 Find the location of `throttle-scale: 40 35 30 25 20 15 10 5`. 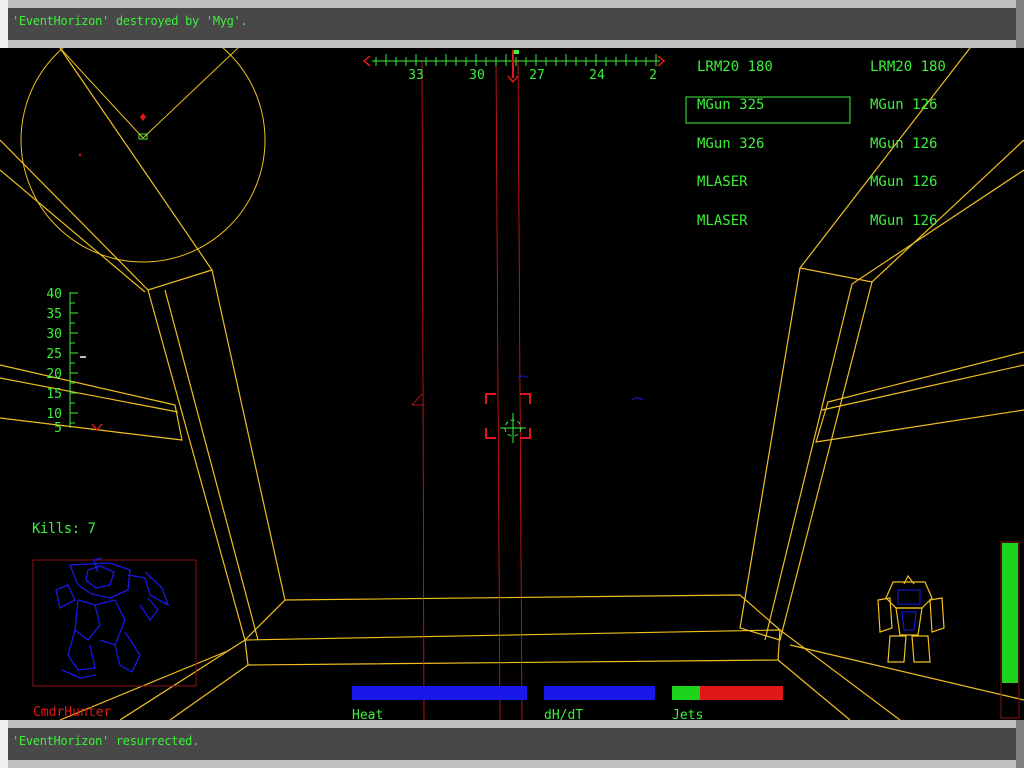

throttle-scale: 40 35 30 25 20 15 10 5 is located at coordinates (74, 361).